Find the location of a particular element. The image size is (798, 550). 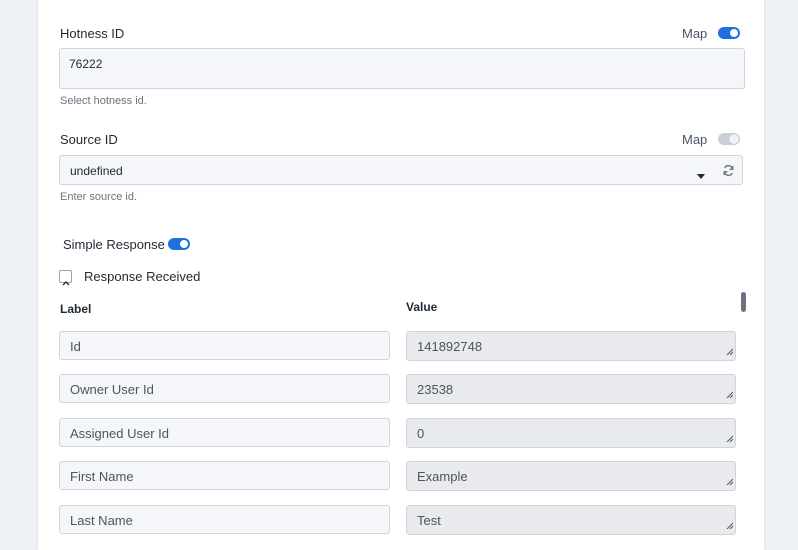

table-row-value: Test is located at coordinates (571, 520).